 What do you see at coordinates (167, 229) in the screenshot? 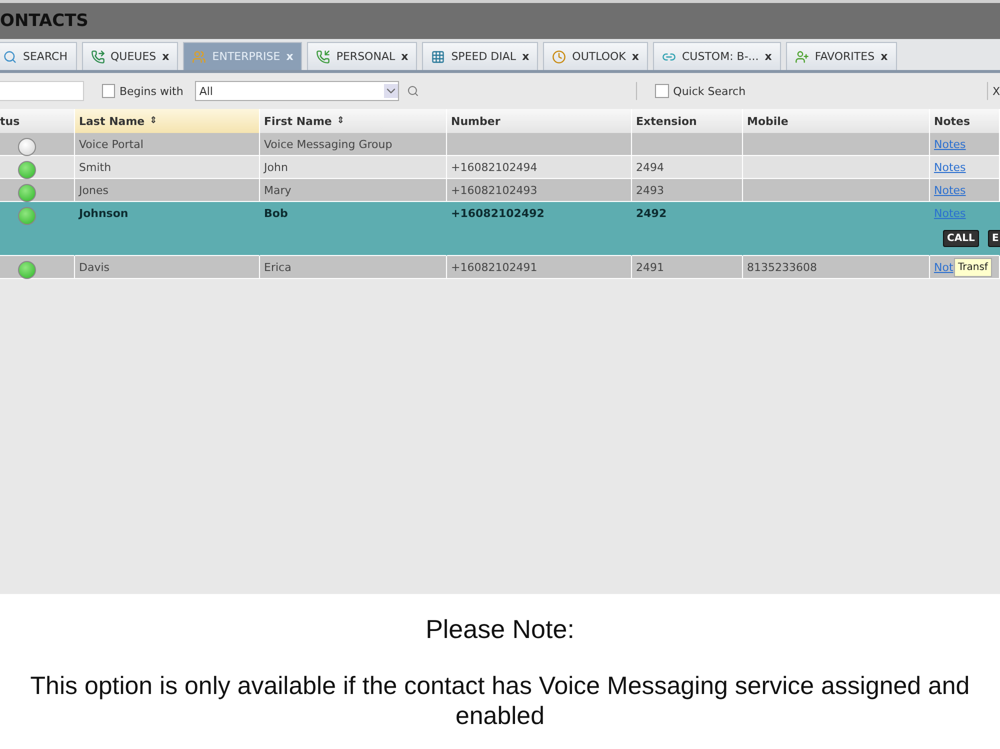
I see `table-cell: Johnson` at bounding box center [167, 229].